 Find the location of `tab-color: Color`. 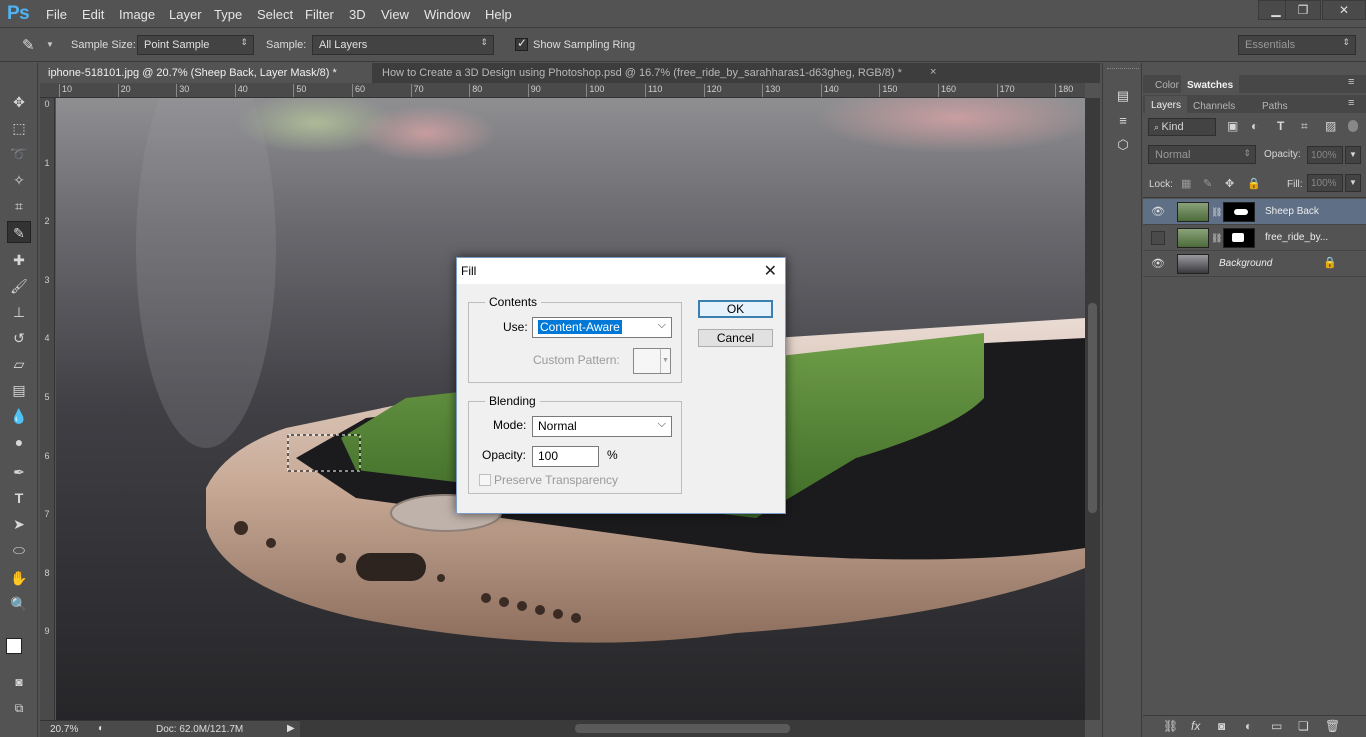

tab-color: Color is located at coordinates (1167, 85).